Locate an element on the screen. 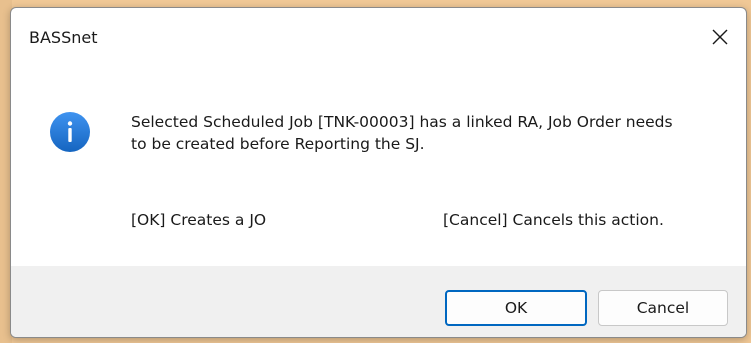 The height and width of the screenshot is (343, 751). close-icon is located at coordinates (720, 37).